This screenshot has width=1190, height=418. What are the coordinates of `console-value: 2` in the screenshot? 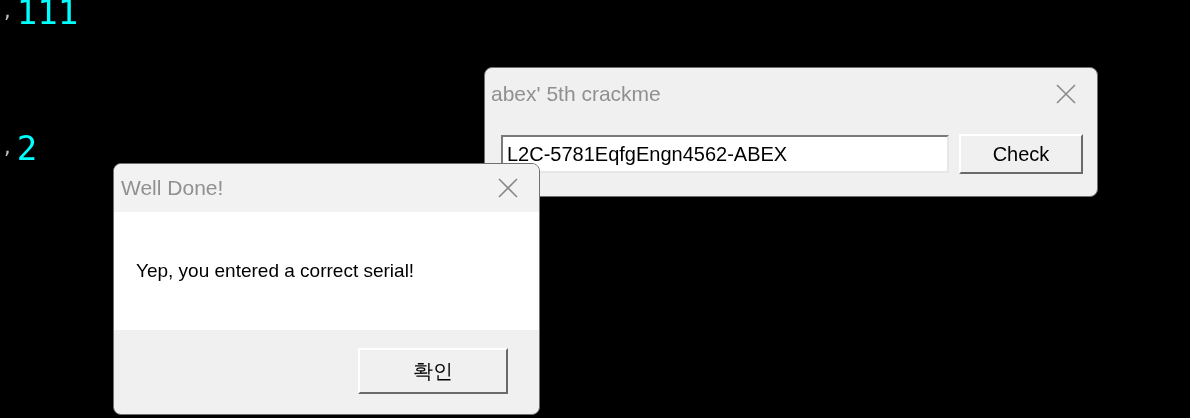 It's located at (27, 148).